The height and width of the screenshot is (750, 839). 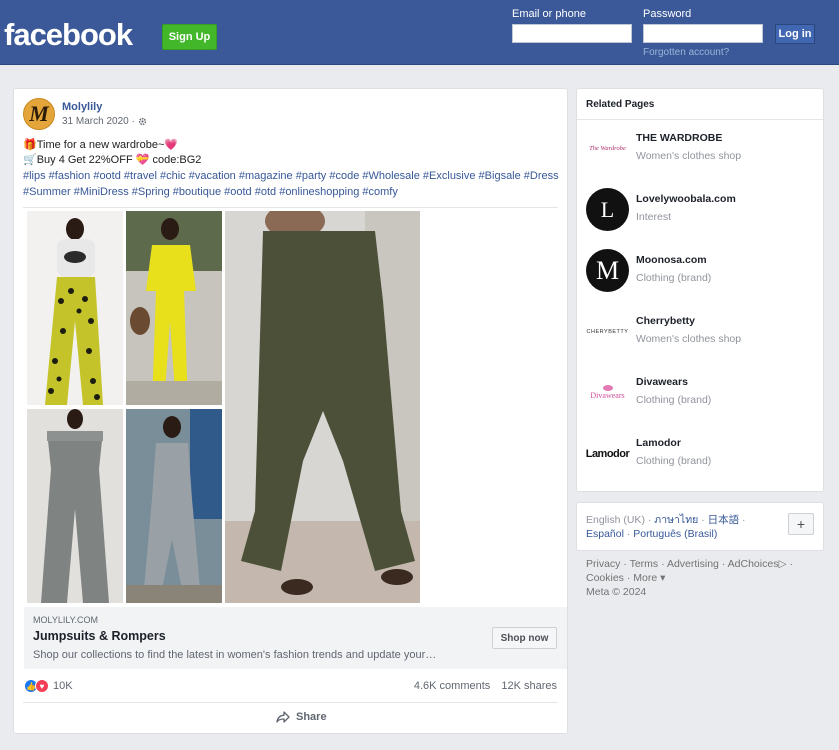 What do you see at coordinates (452, 686) in the screenshot?
I see `comments-count: 4.6K comments` at bounding box center [452, 686].